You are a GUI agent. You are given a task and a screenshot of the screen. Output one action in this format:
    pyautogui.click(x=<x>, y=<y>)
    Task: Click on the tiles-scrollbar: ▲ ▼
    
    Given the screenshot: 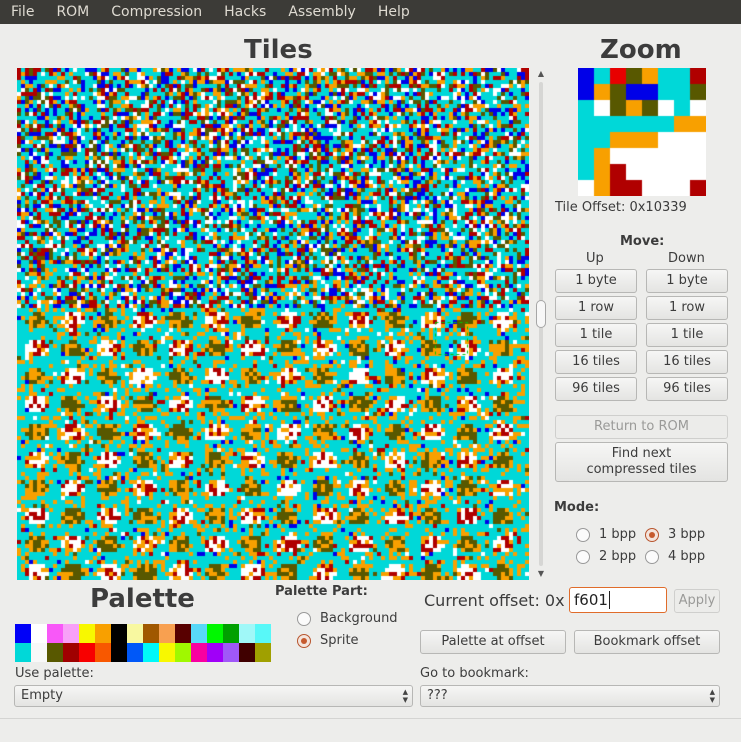 What is the action you would take?
    pyautogui.click(x=541, y=324)
    